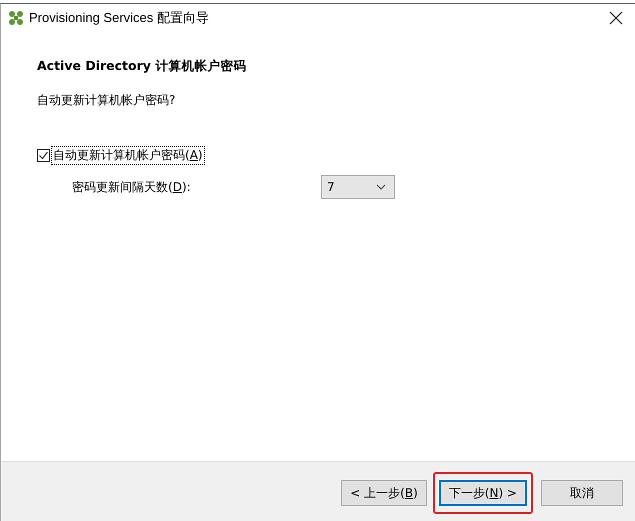  Describe the element at coordinates (119, 18) in the screenshot. I see `window-title: Provisioning Services 配置向导` at that location.